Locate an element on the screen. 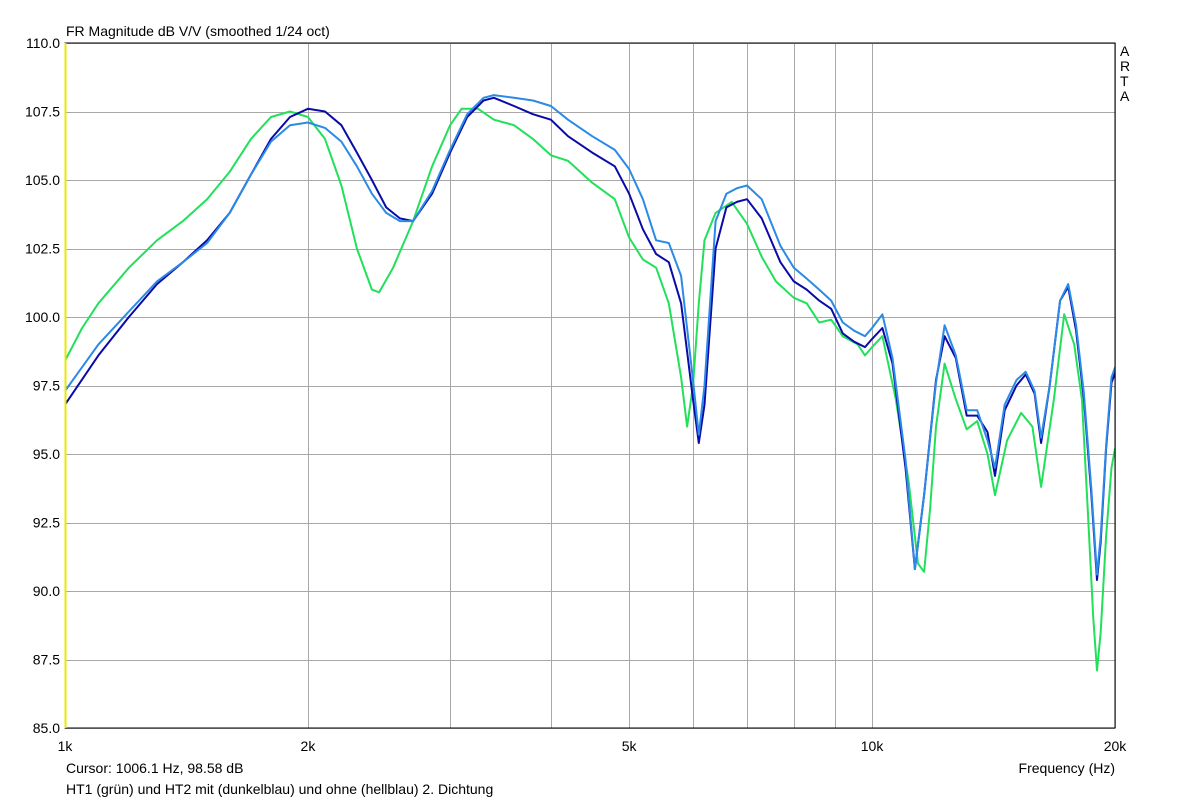 The height and width of the screenshot is (801, 1179). y-tick-label-2: 90.0 is located at coordinates (46, 591).